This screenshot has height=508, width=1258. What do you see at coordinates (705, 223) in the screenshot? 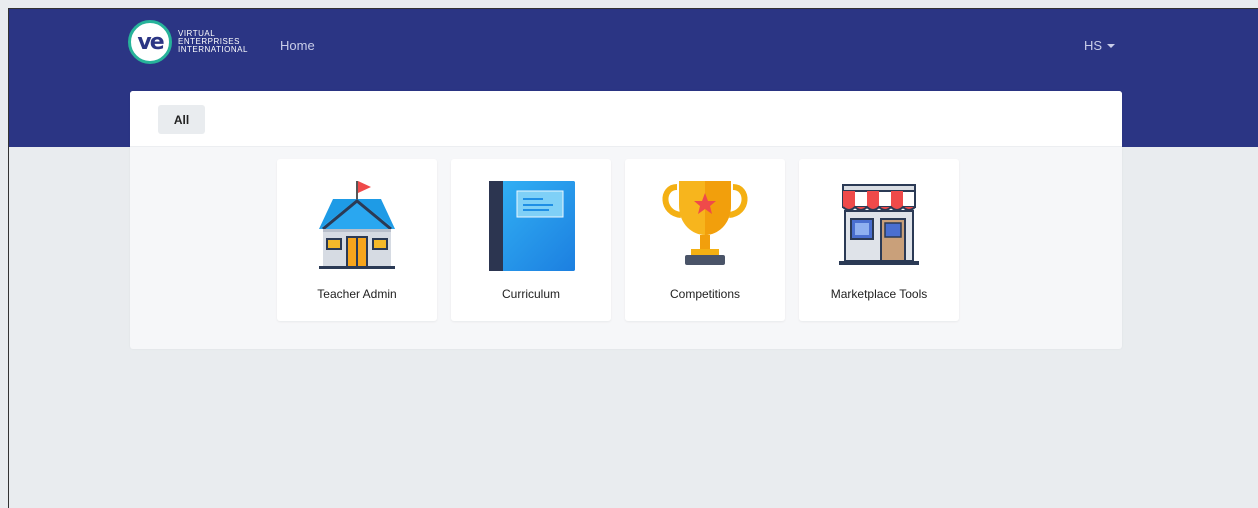
I see `trophy-icon` at bounding box center [705, 223].